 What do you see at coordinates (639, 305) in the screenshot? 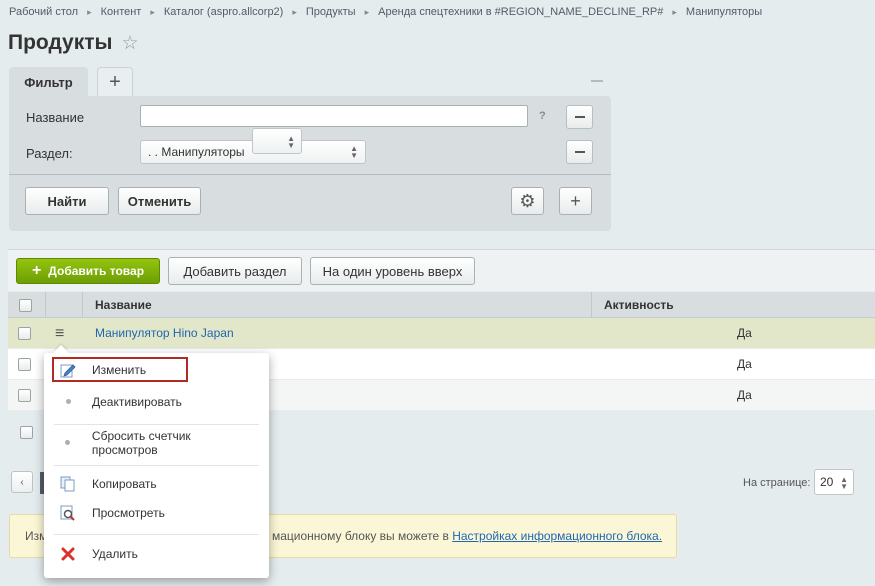
I see `column-header-active: Активность` at bounding box center [639, 305].